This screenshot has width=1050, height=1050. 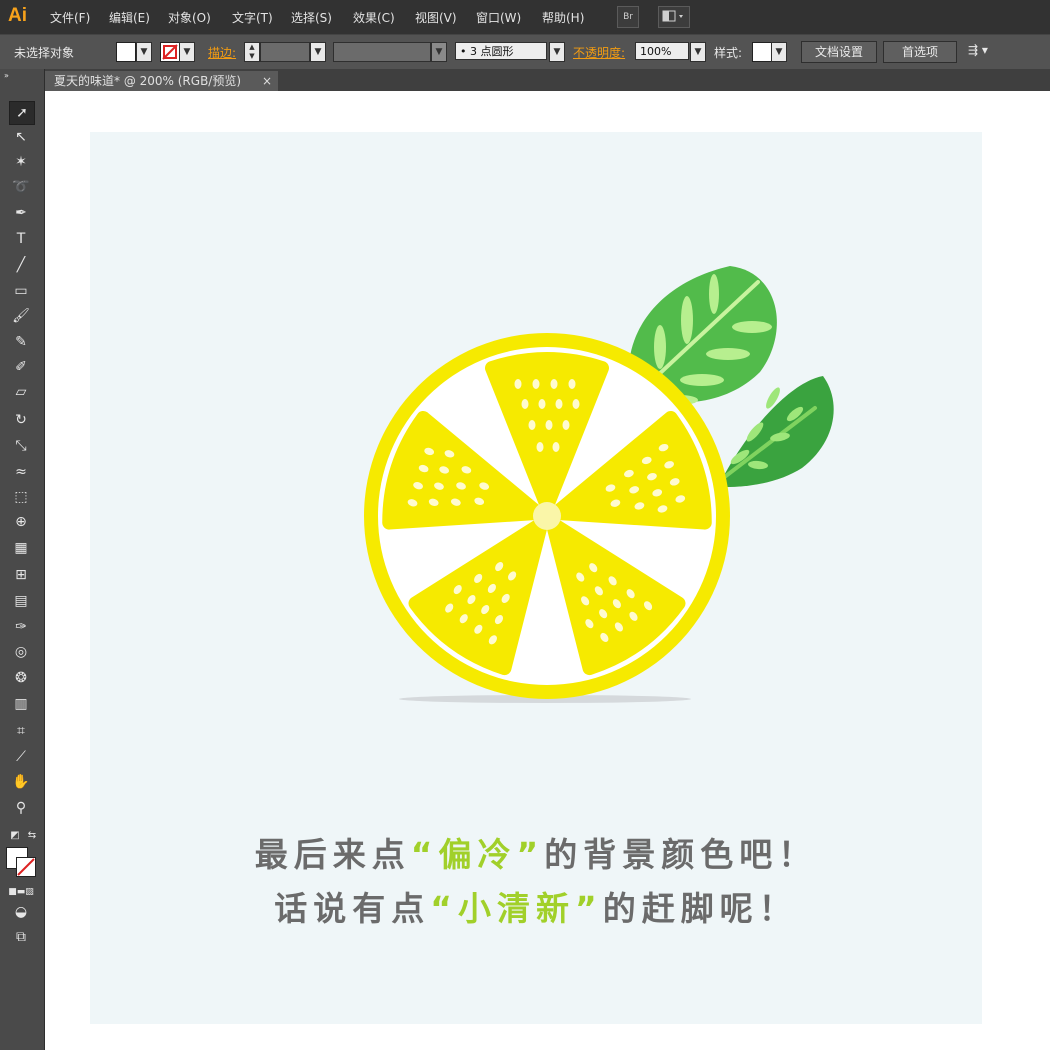 I want to click on caption-1-after: 的背景颜色吧！, so click(x=681, y=854).